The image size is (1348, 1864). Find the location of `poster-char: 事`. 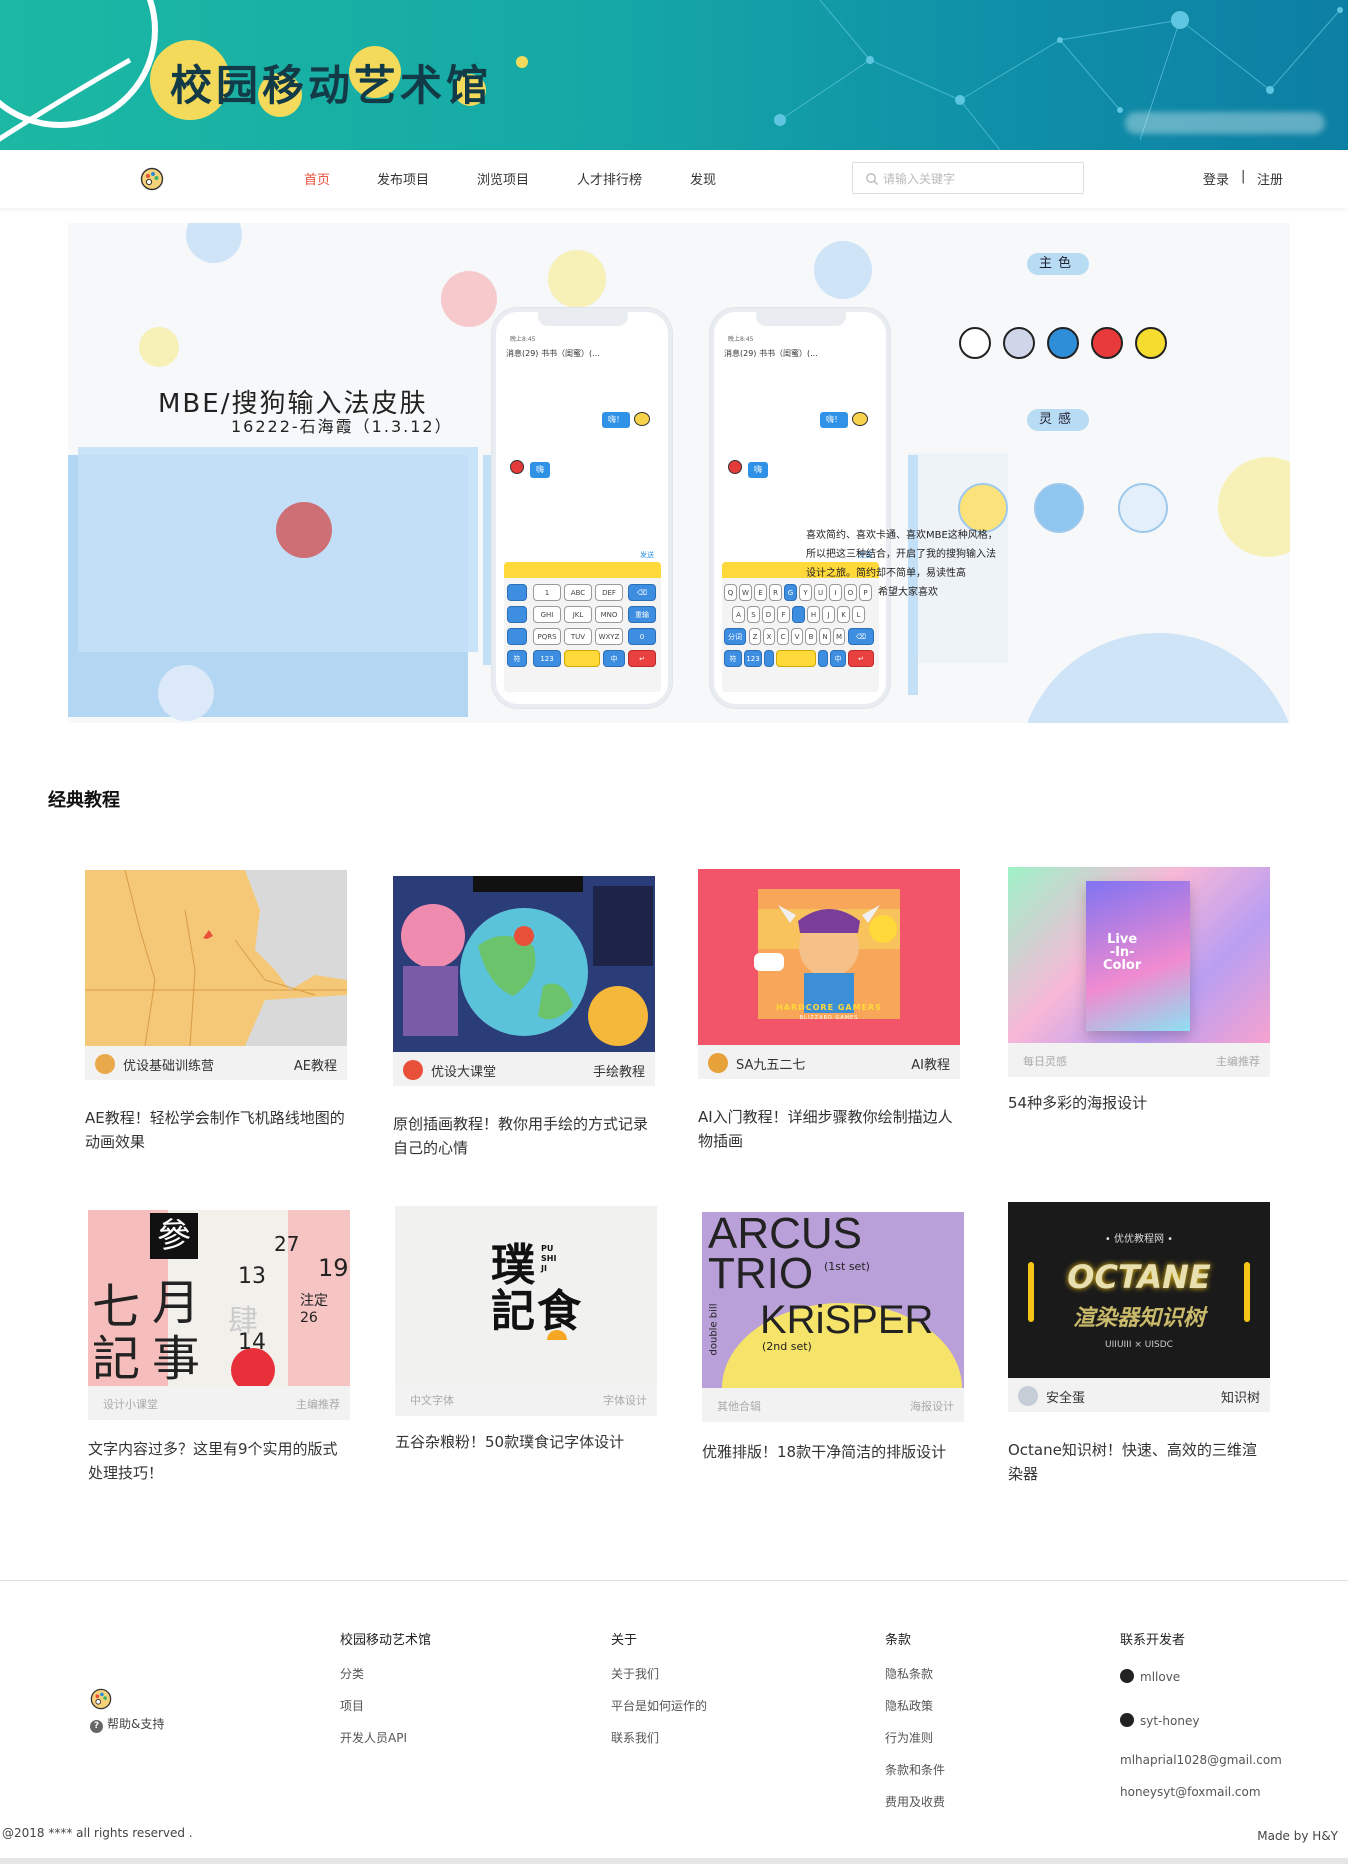

poster-char: 事 is located at coordinates (176, 1358).